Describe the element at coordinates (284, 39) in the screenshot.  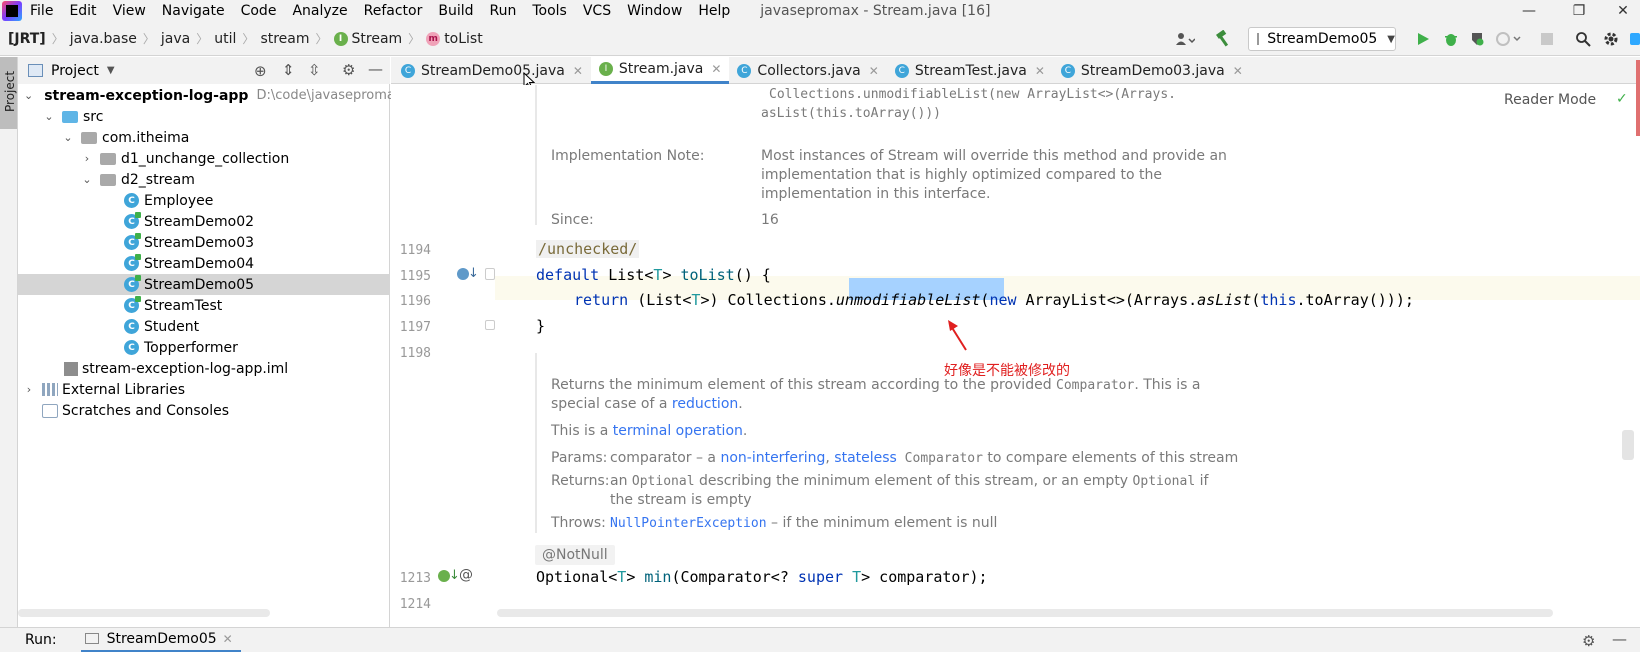
I see `breadcrumb-stream-package: stream` at that location.